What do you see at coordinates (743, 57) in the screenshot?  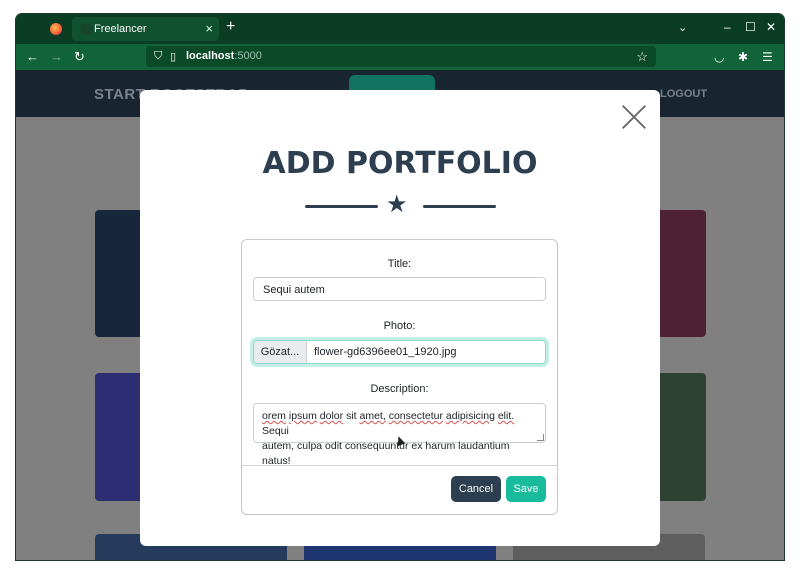 I see `extension-icon: ✱` at bounding box center [743, 57].